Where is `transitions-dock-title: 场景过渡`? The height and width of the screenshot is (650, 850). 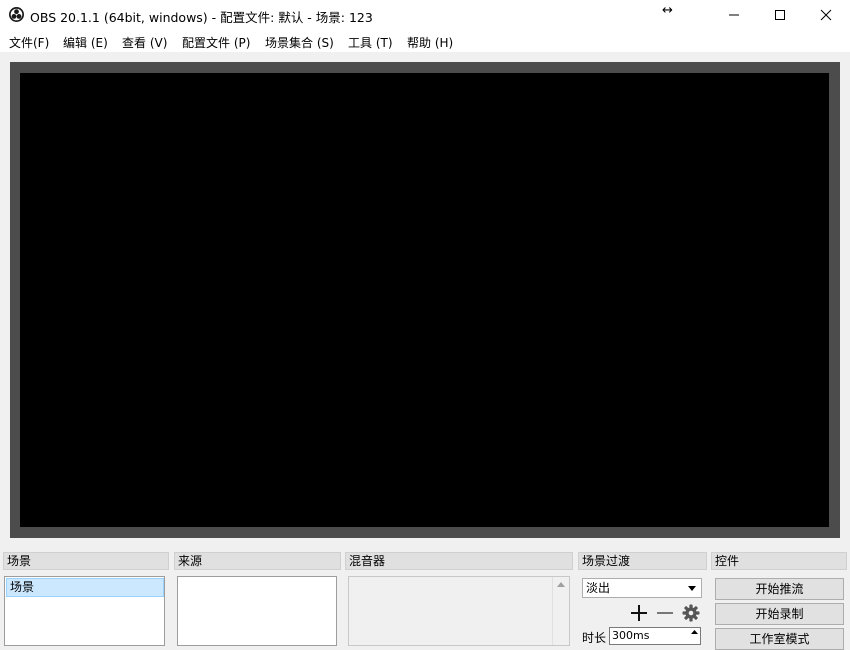
transitions-dock-title: 场景过渡 is located at coordinates (642, 561).